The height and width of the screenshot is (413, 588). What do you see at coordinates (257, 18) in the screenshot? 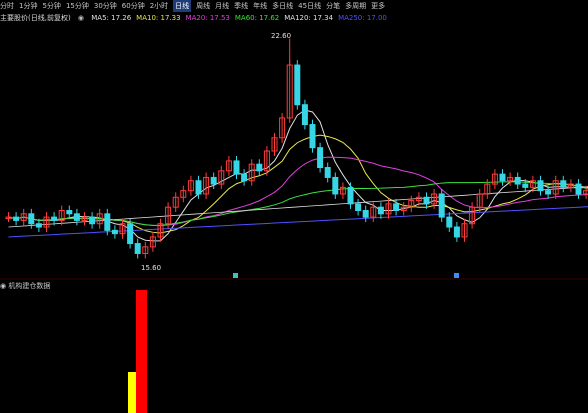
I see `ma-label-3: MA60: 17.62` at bounding box center [257, 18].